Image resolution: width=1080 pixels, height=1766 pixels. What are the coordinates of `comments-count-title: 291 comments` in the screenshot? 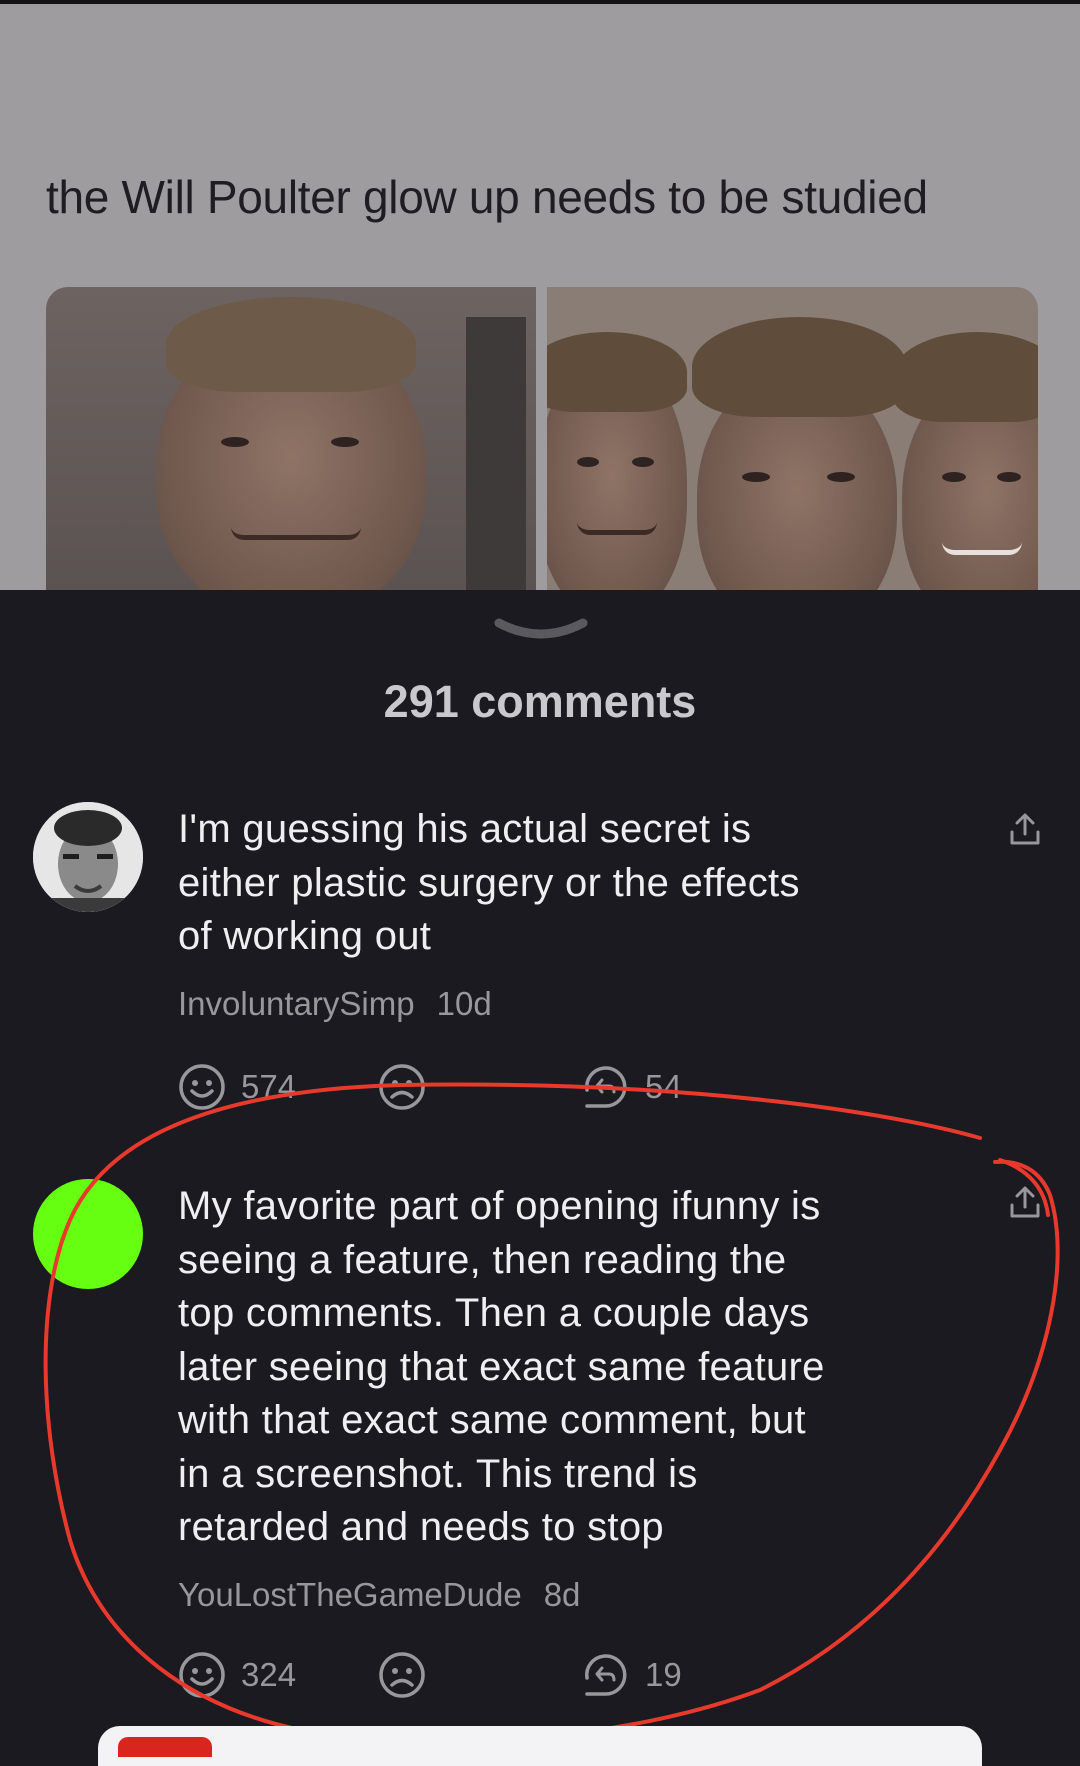 It's located at (540, 701).